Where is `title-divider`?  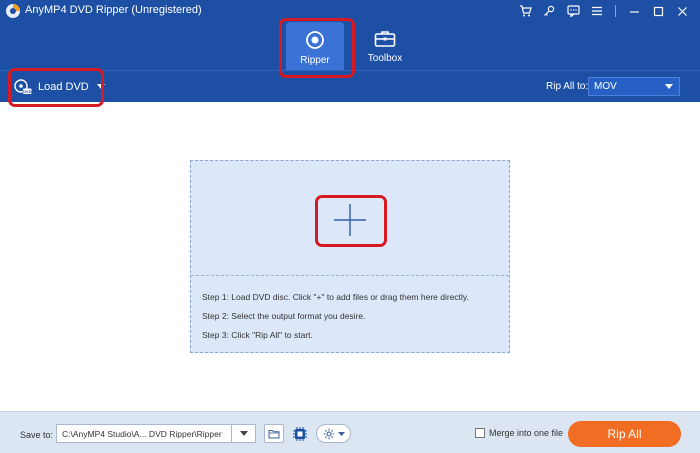
title-divider is located at coordinates (615, 11).